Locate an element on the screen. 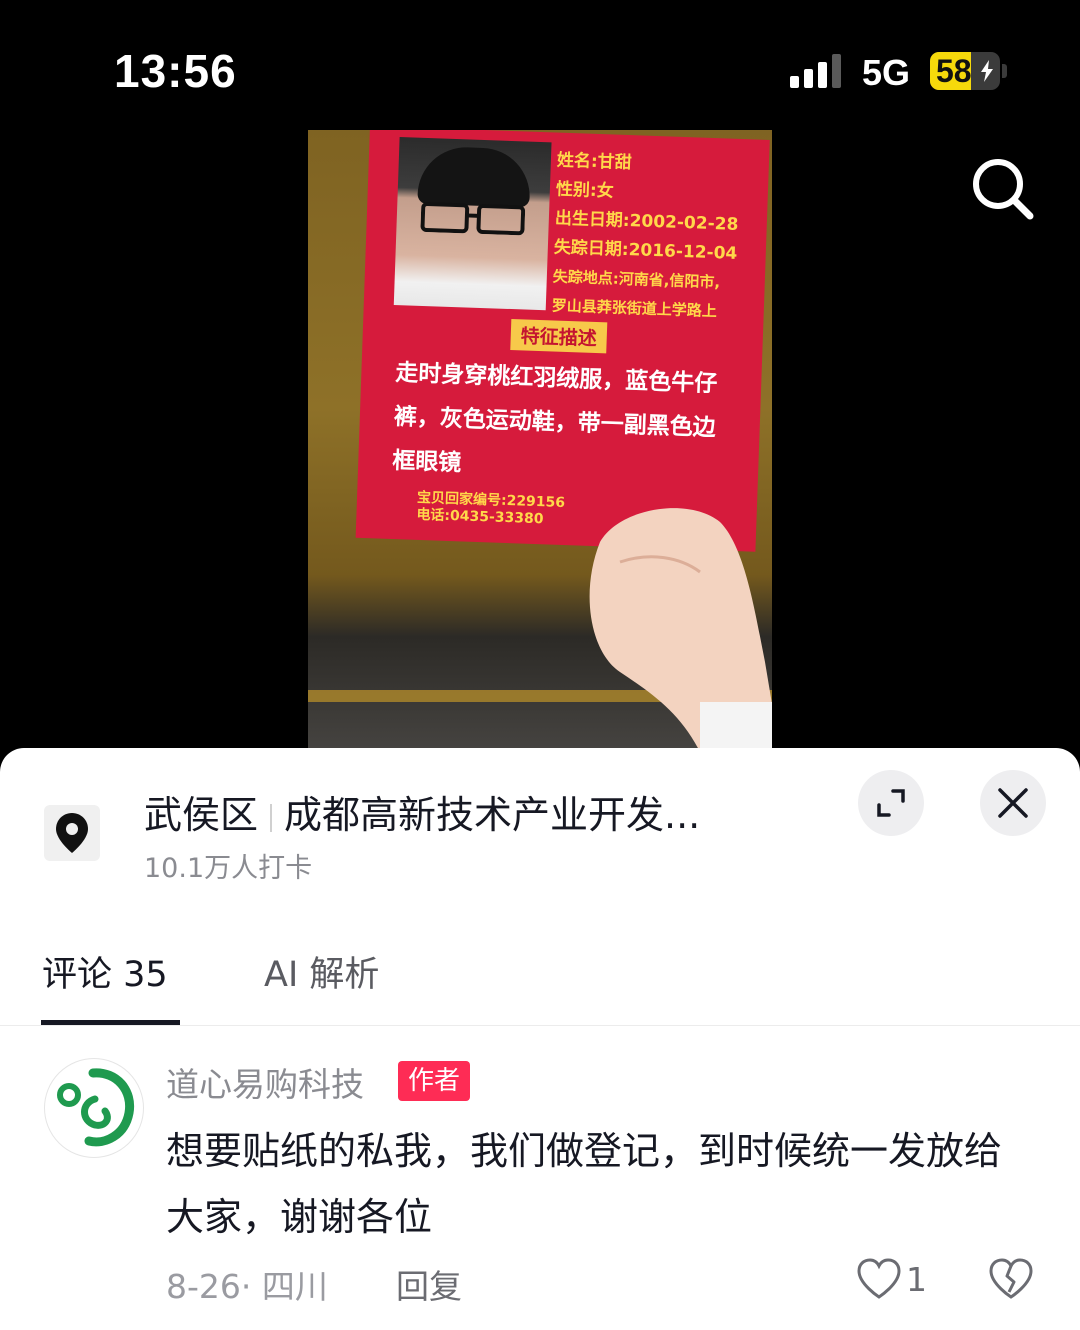 Image resolution: width=1080 pixels, height=1330 pixels. avatar is located at coordinates (94, 1108).